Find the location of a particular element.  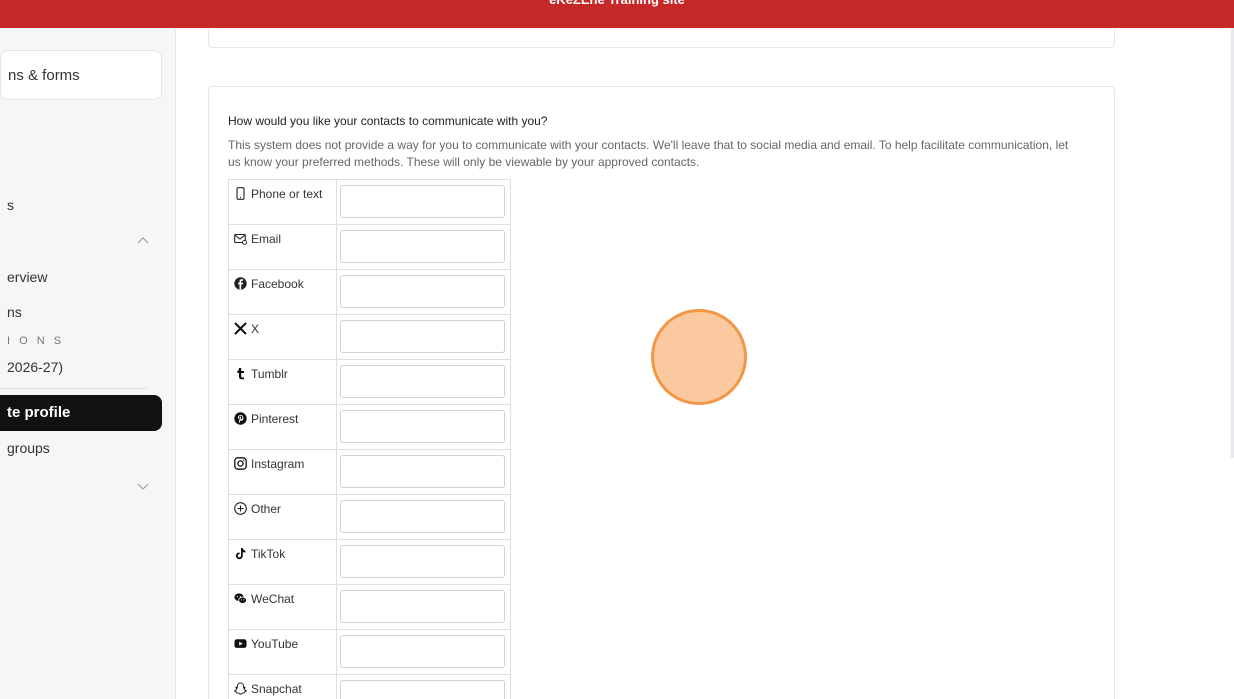

contact-row-tumblr: Tumblr is located at coordinates (369, 382).